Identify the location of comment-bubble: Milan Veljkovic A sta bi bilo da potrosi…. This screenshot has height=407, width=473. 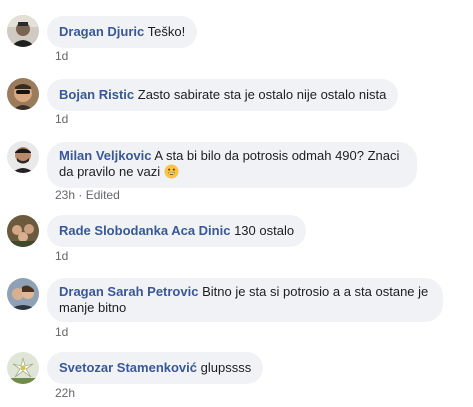
(232, 165).